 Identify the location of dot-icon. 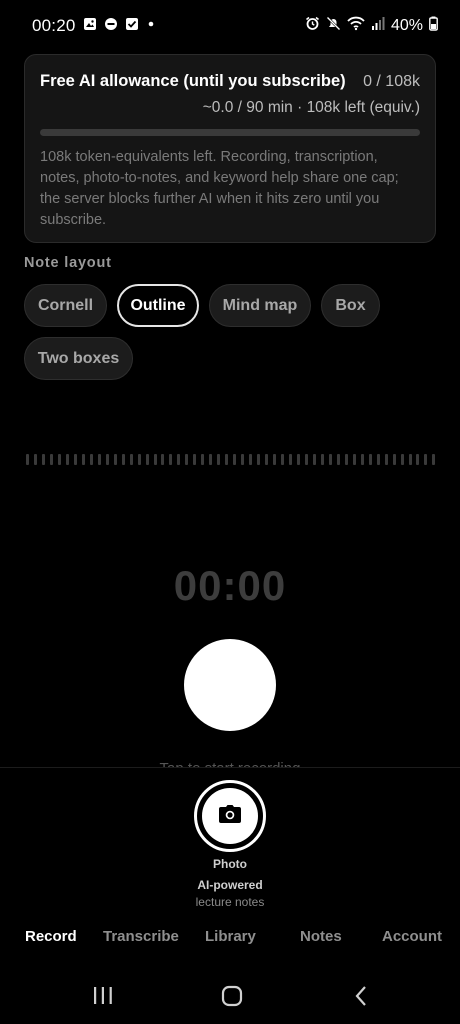
(151, 26).